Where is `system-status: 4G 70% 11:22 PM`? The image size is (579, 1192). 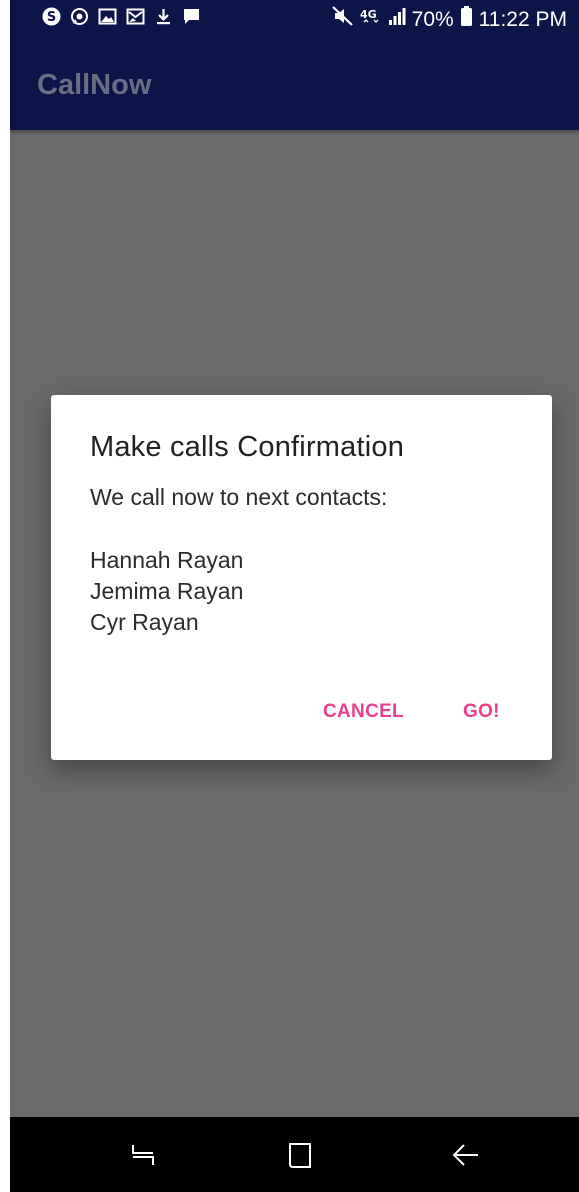
system-status: 4G 70% 11:22 PM is located at coordinates (449, 19).